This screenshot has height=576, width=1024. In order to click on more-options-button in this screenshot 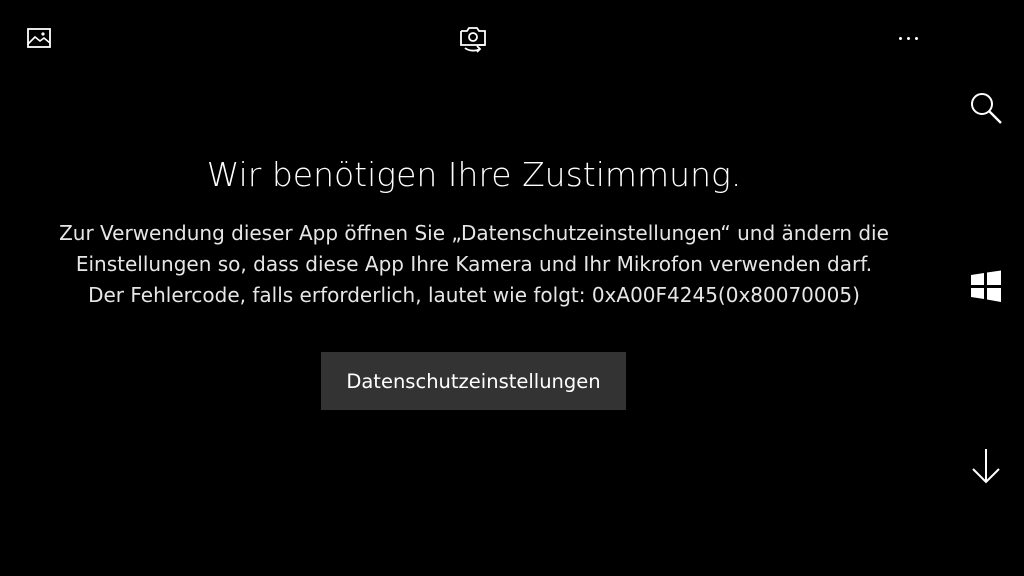, I will do `click(908, 38)`.